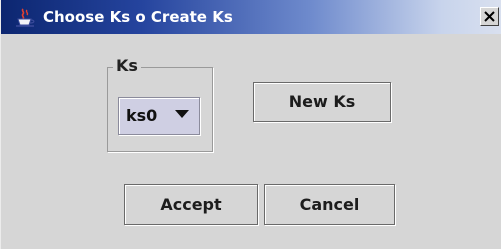 The height and width of the screenshot is (249, 501). Describe the element at coordinates (127, 66) in the screenshot. I see `ks-group-legend: Ks` at that location.